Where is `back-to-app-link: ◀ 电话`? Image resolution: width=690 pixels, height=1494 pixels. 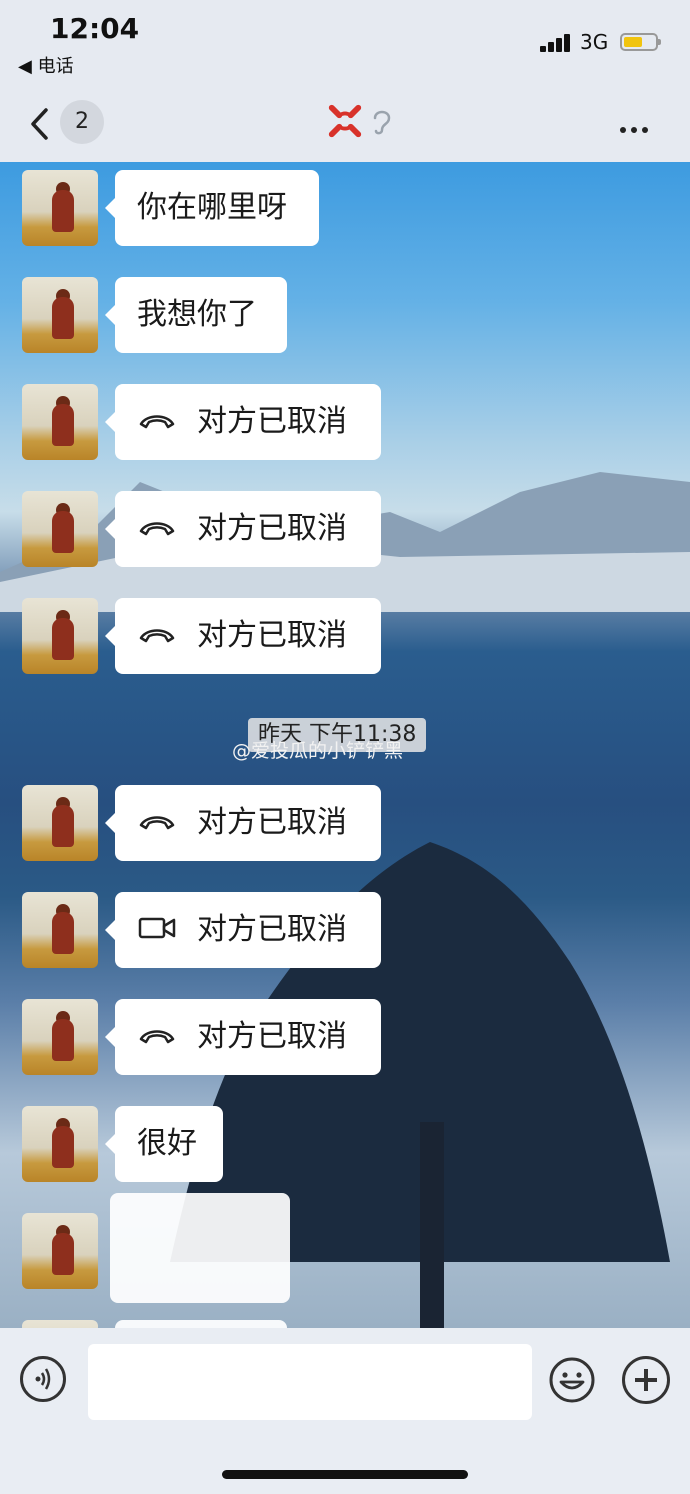
back-to-app-link: ◀ 电话 is located at coordinates (46, 65).